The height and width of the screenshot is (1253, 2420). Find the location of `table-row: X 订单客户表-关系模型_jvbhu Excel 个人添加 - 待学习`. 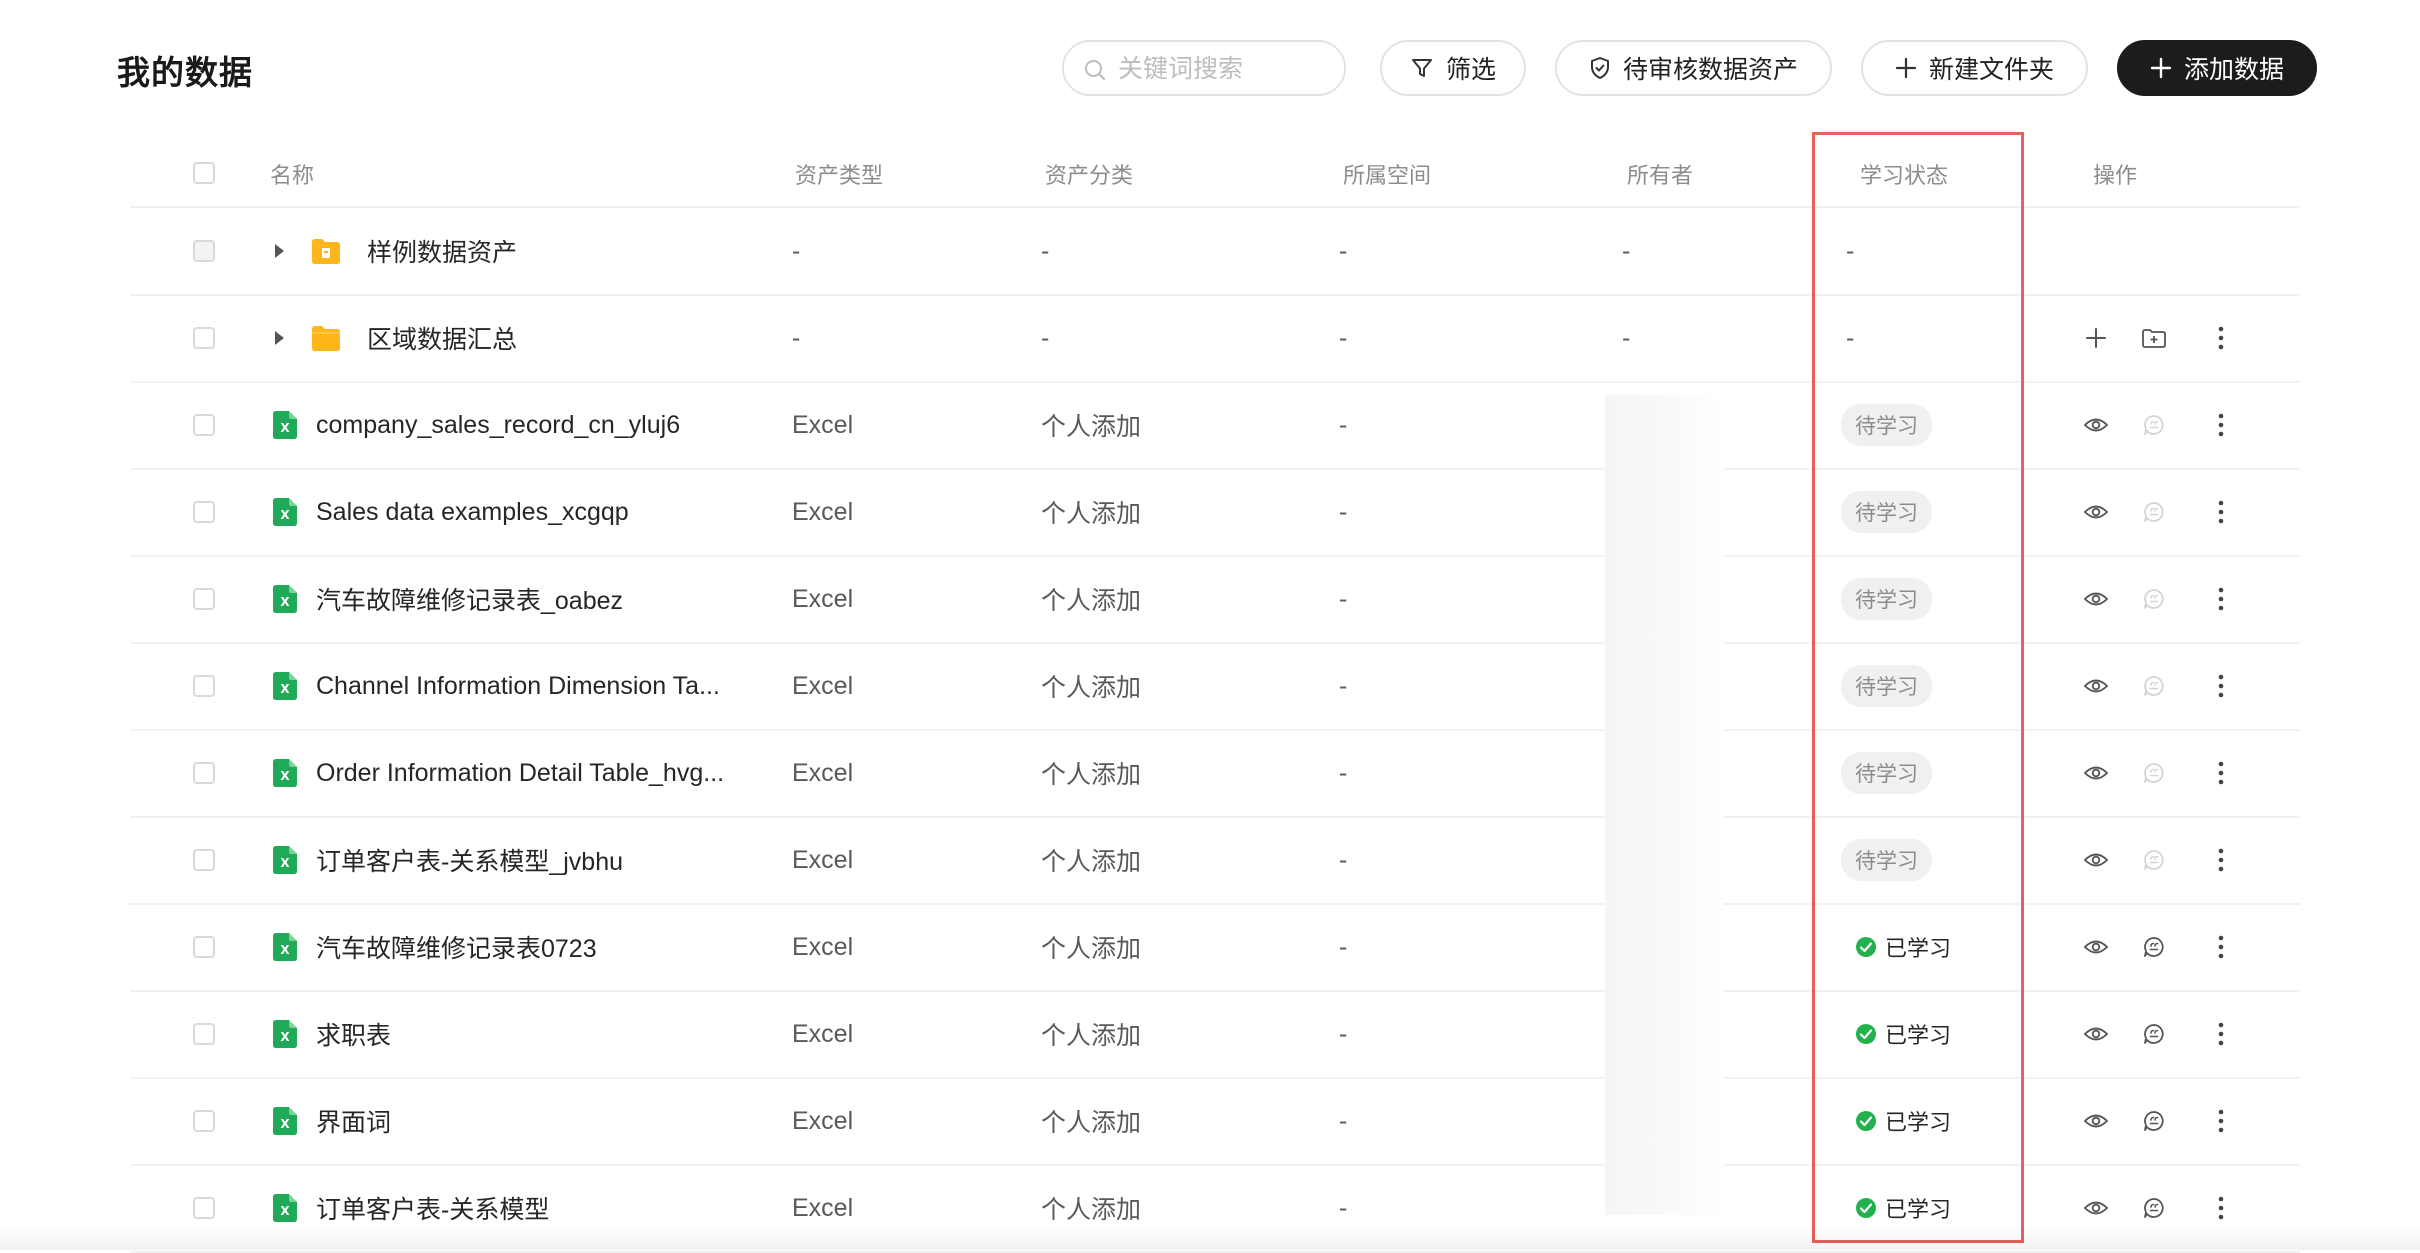

table-row: X 订单客户表-关系模型_jvbhu Excel 个人添加 - 待学习 is located at coordinates (1215, 861).